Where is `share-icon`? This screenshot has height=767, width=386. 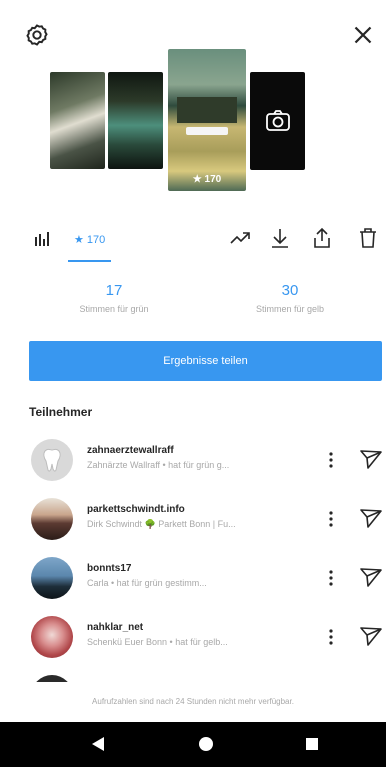 share-icon is located at coordinates (322, 238).